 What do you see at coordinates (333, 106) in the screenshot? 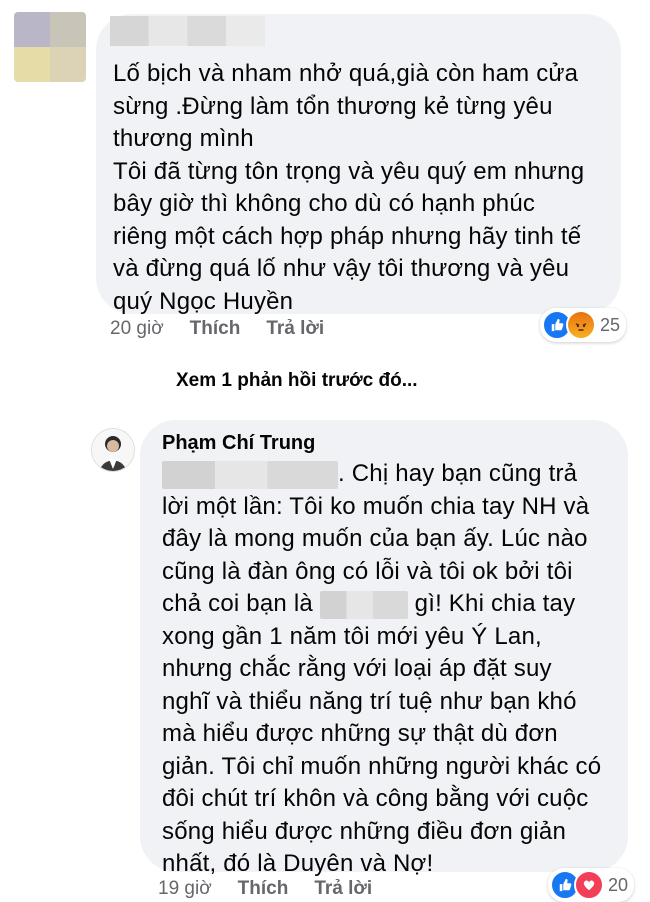
I see `comment-line: sừng .Đừng làm tổn thương kẻ từng yêu` at bounding box center [333, 106].